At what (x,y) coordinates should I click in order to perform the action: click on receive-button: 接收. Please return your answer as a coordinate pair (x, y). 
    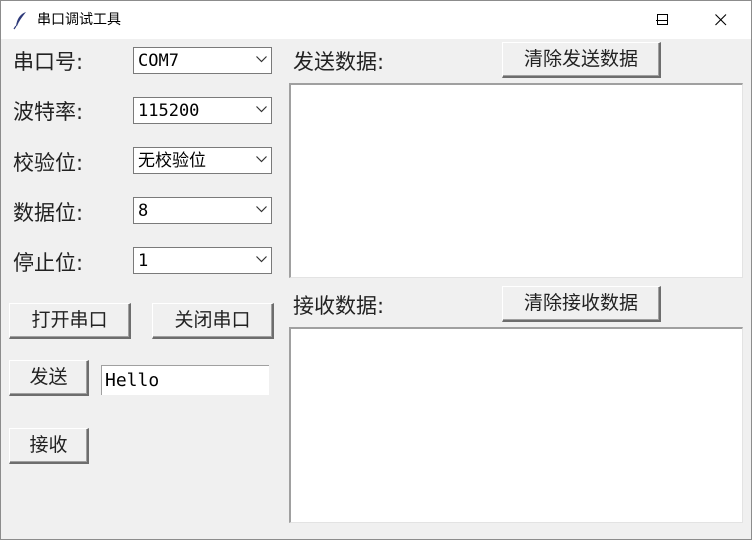
    Looking at the image, I should click on (49, 446).